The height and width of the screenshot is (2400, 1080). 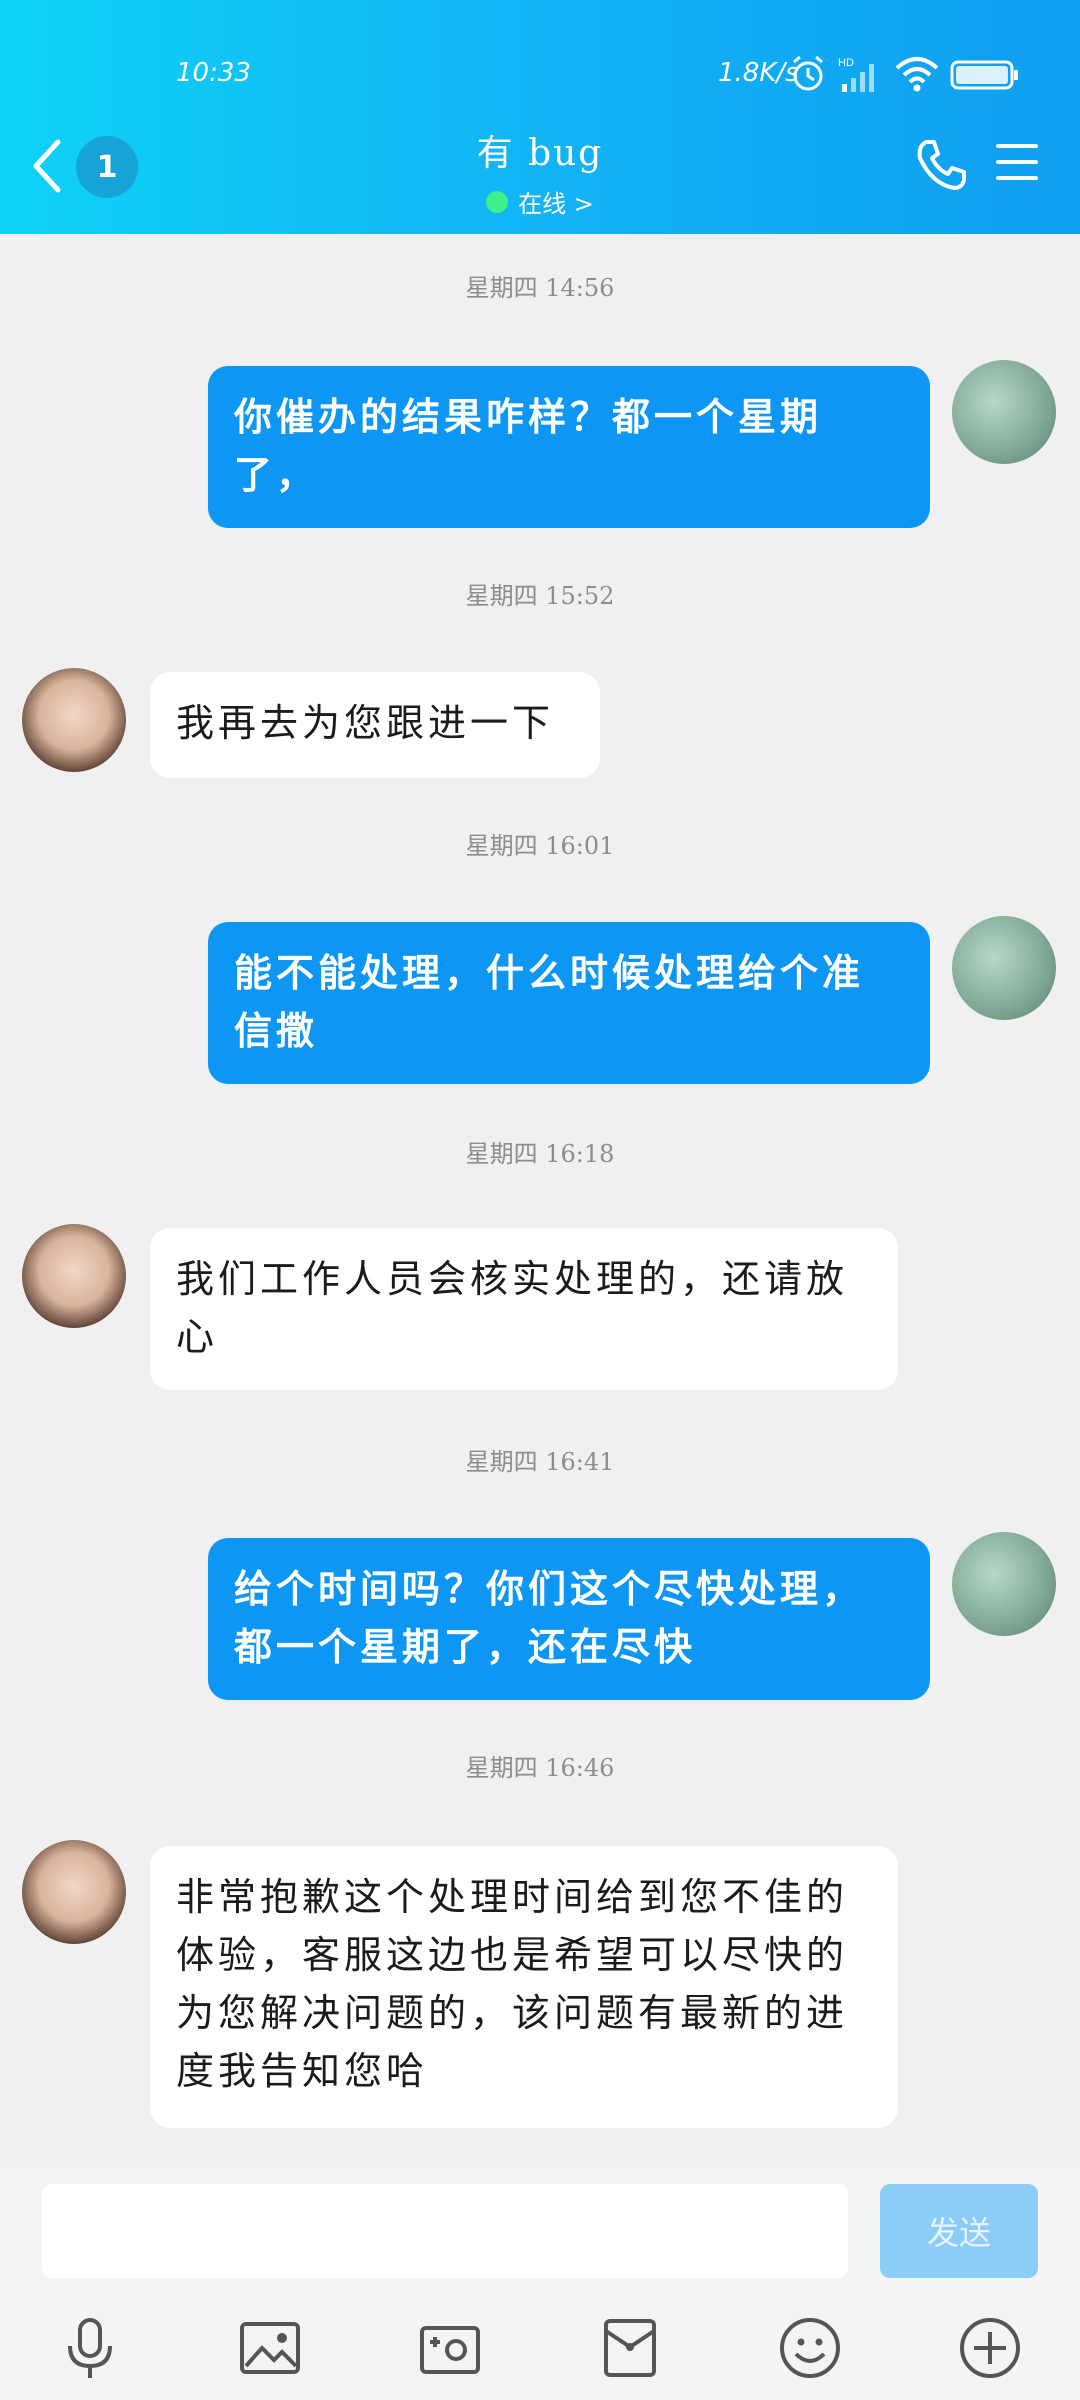 I want to click on input-area: 发送, so click(x=540, y=2284).